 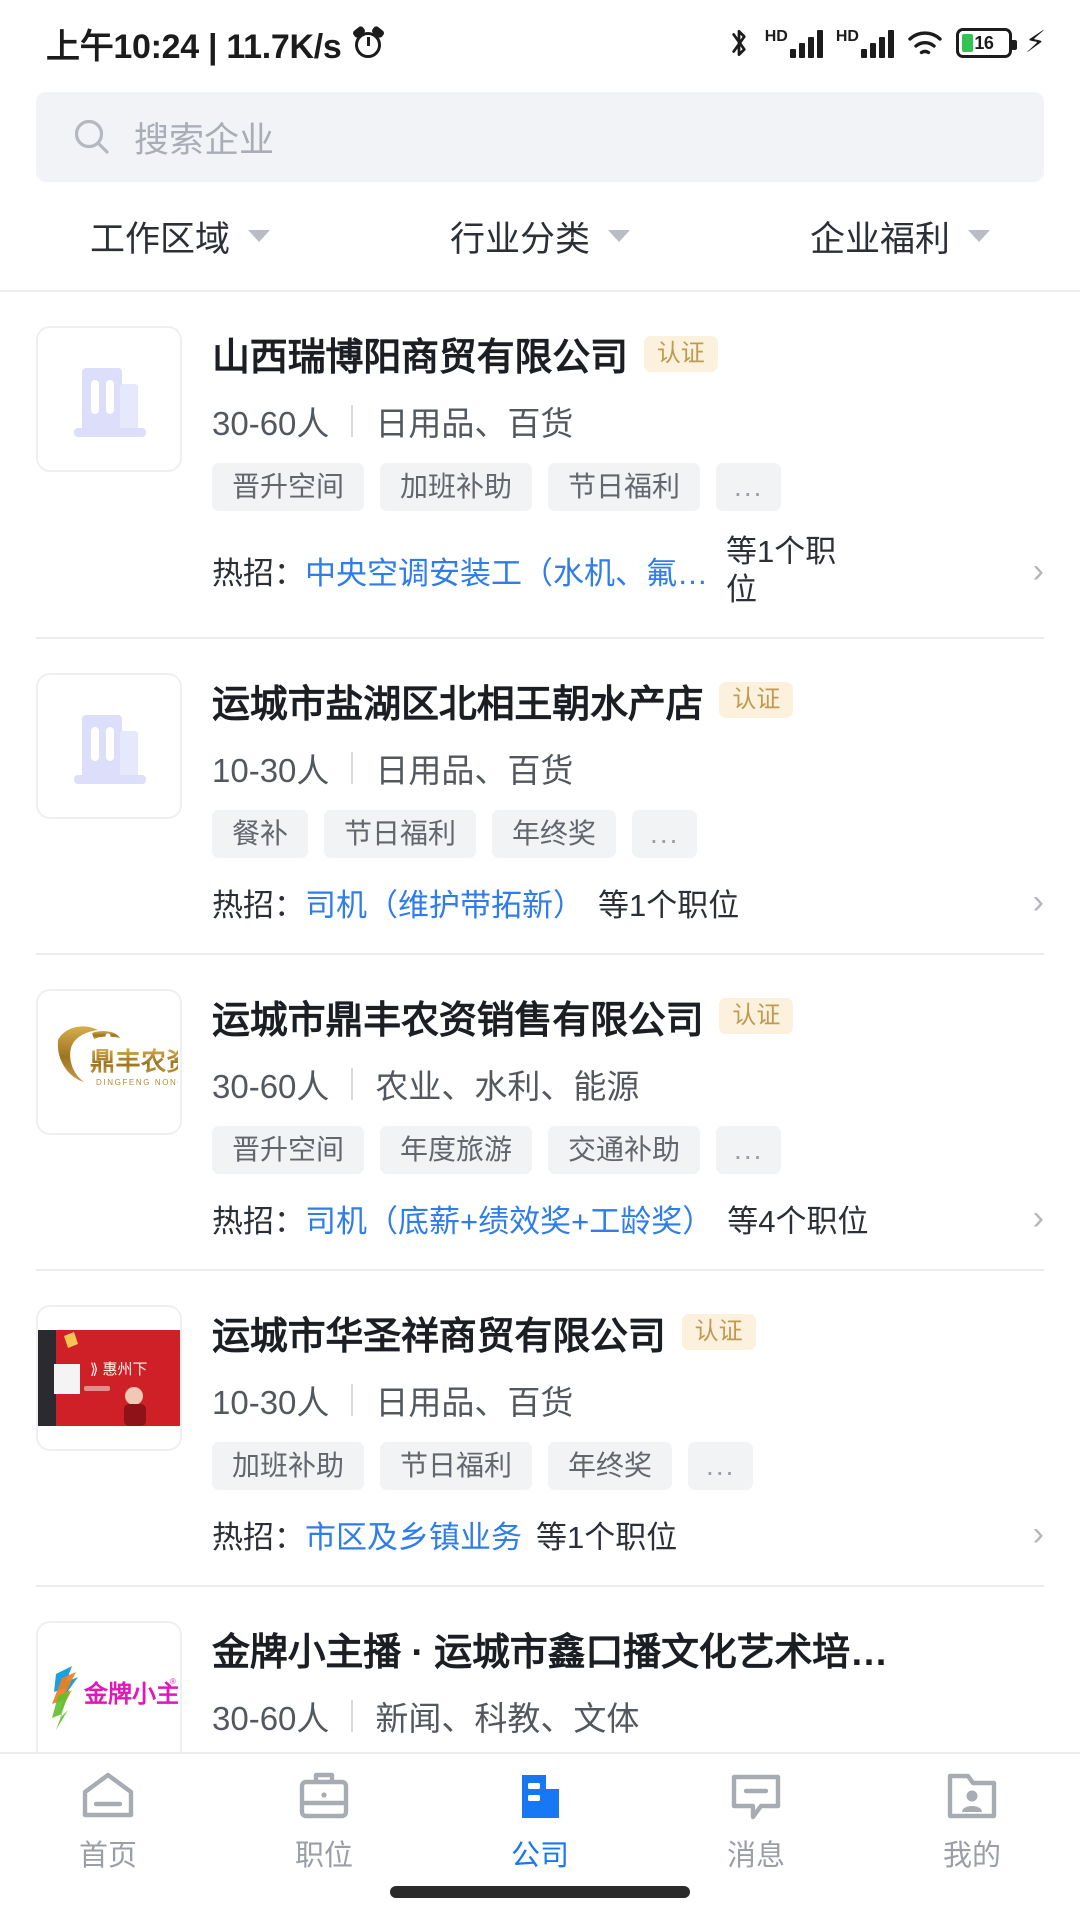 What do you see at coordinates (458, 704) in the screenshot?
I see `company-name: 运城市盐湖区北相王朝水产店` at bounding box center [458, 704].